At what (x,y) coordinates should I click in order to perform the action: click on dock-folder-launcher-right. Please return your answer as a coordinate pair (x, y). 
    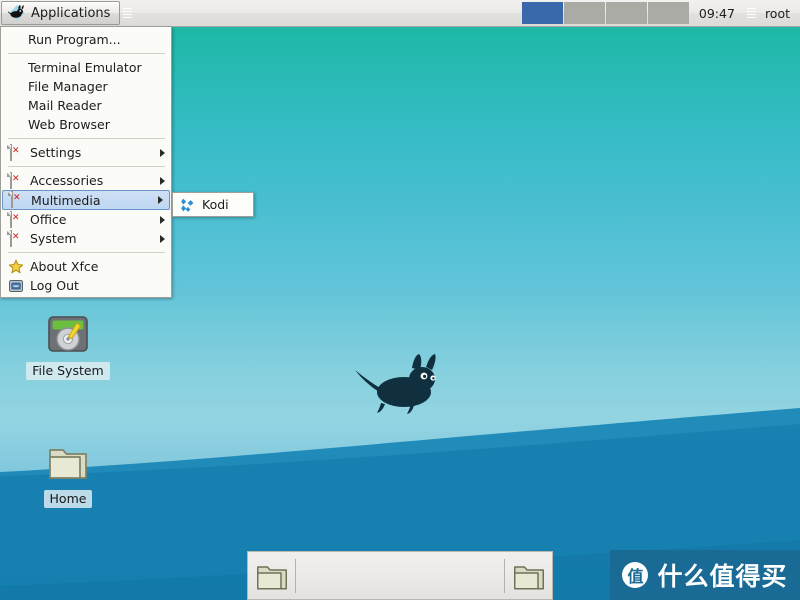
    Looking at the image, I should click on (528, 576).